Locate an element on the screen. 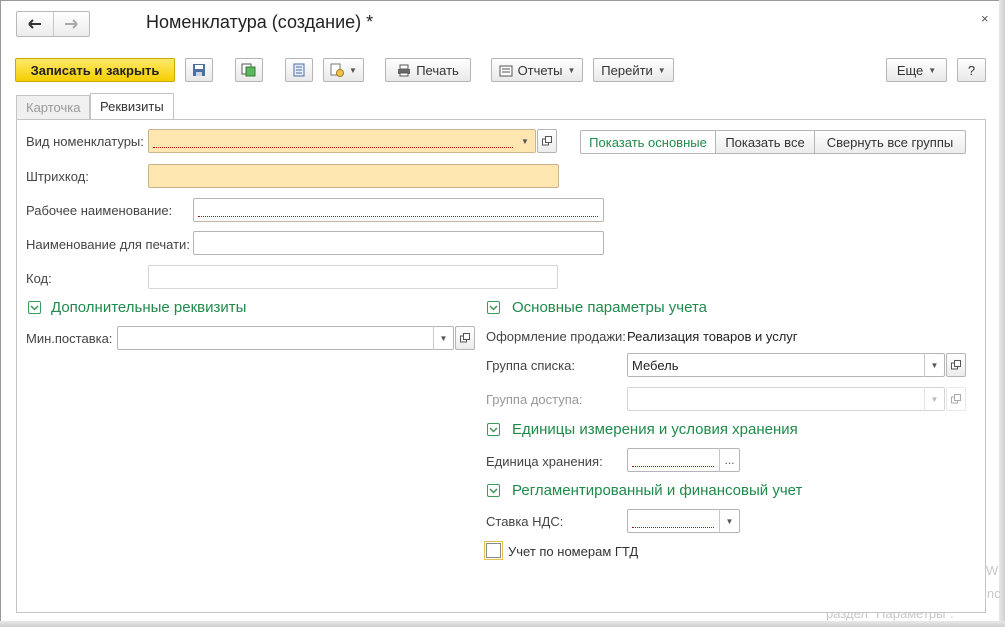  work-name-input is located at coordinates (398, 210).